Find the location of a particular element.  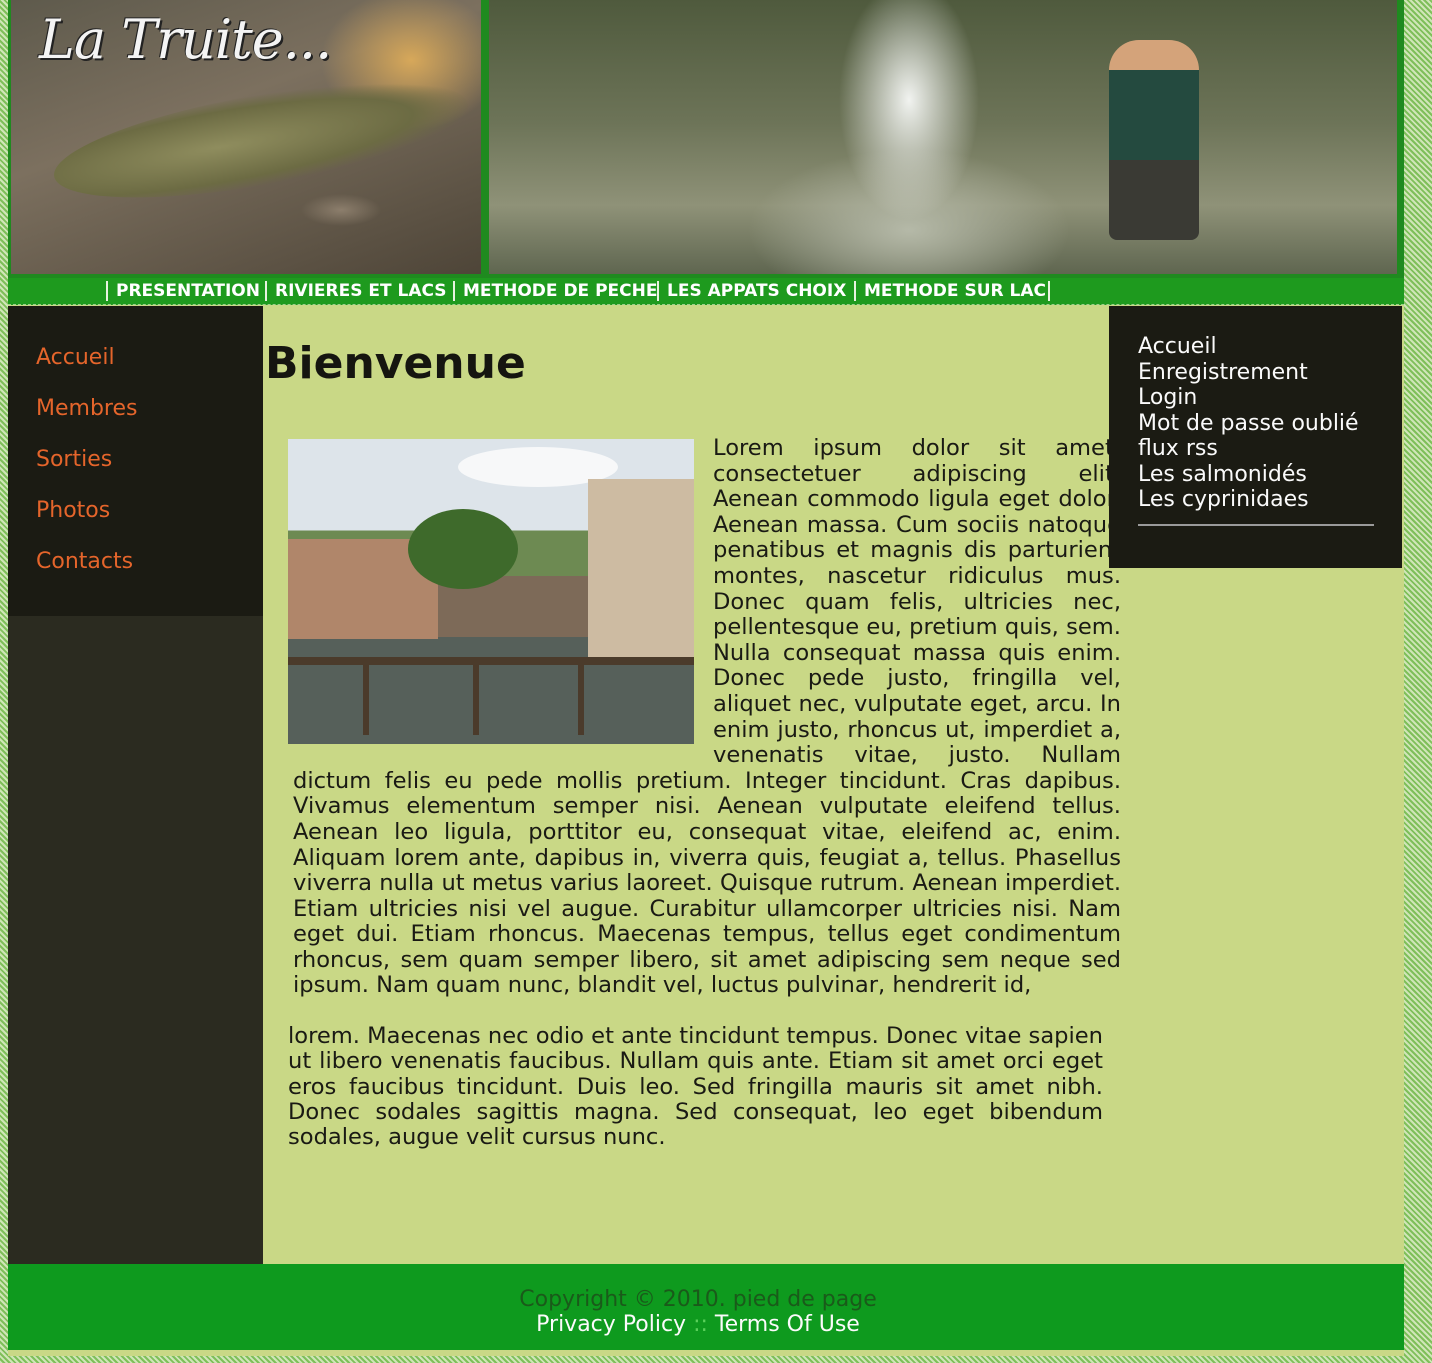

fisherman-illustration is located at coordinates (1154, 140).